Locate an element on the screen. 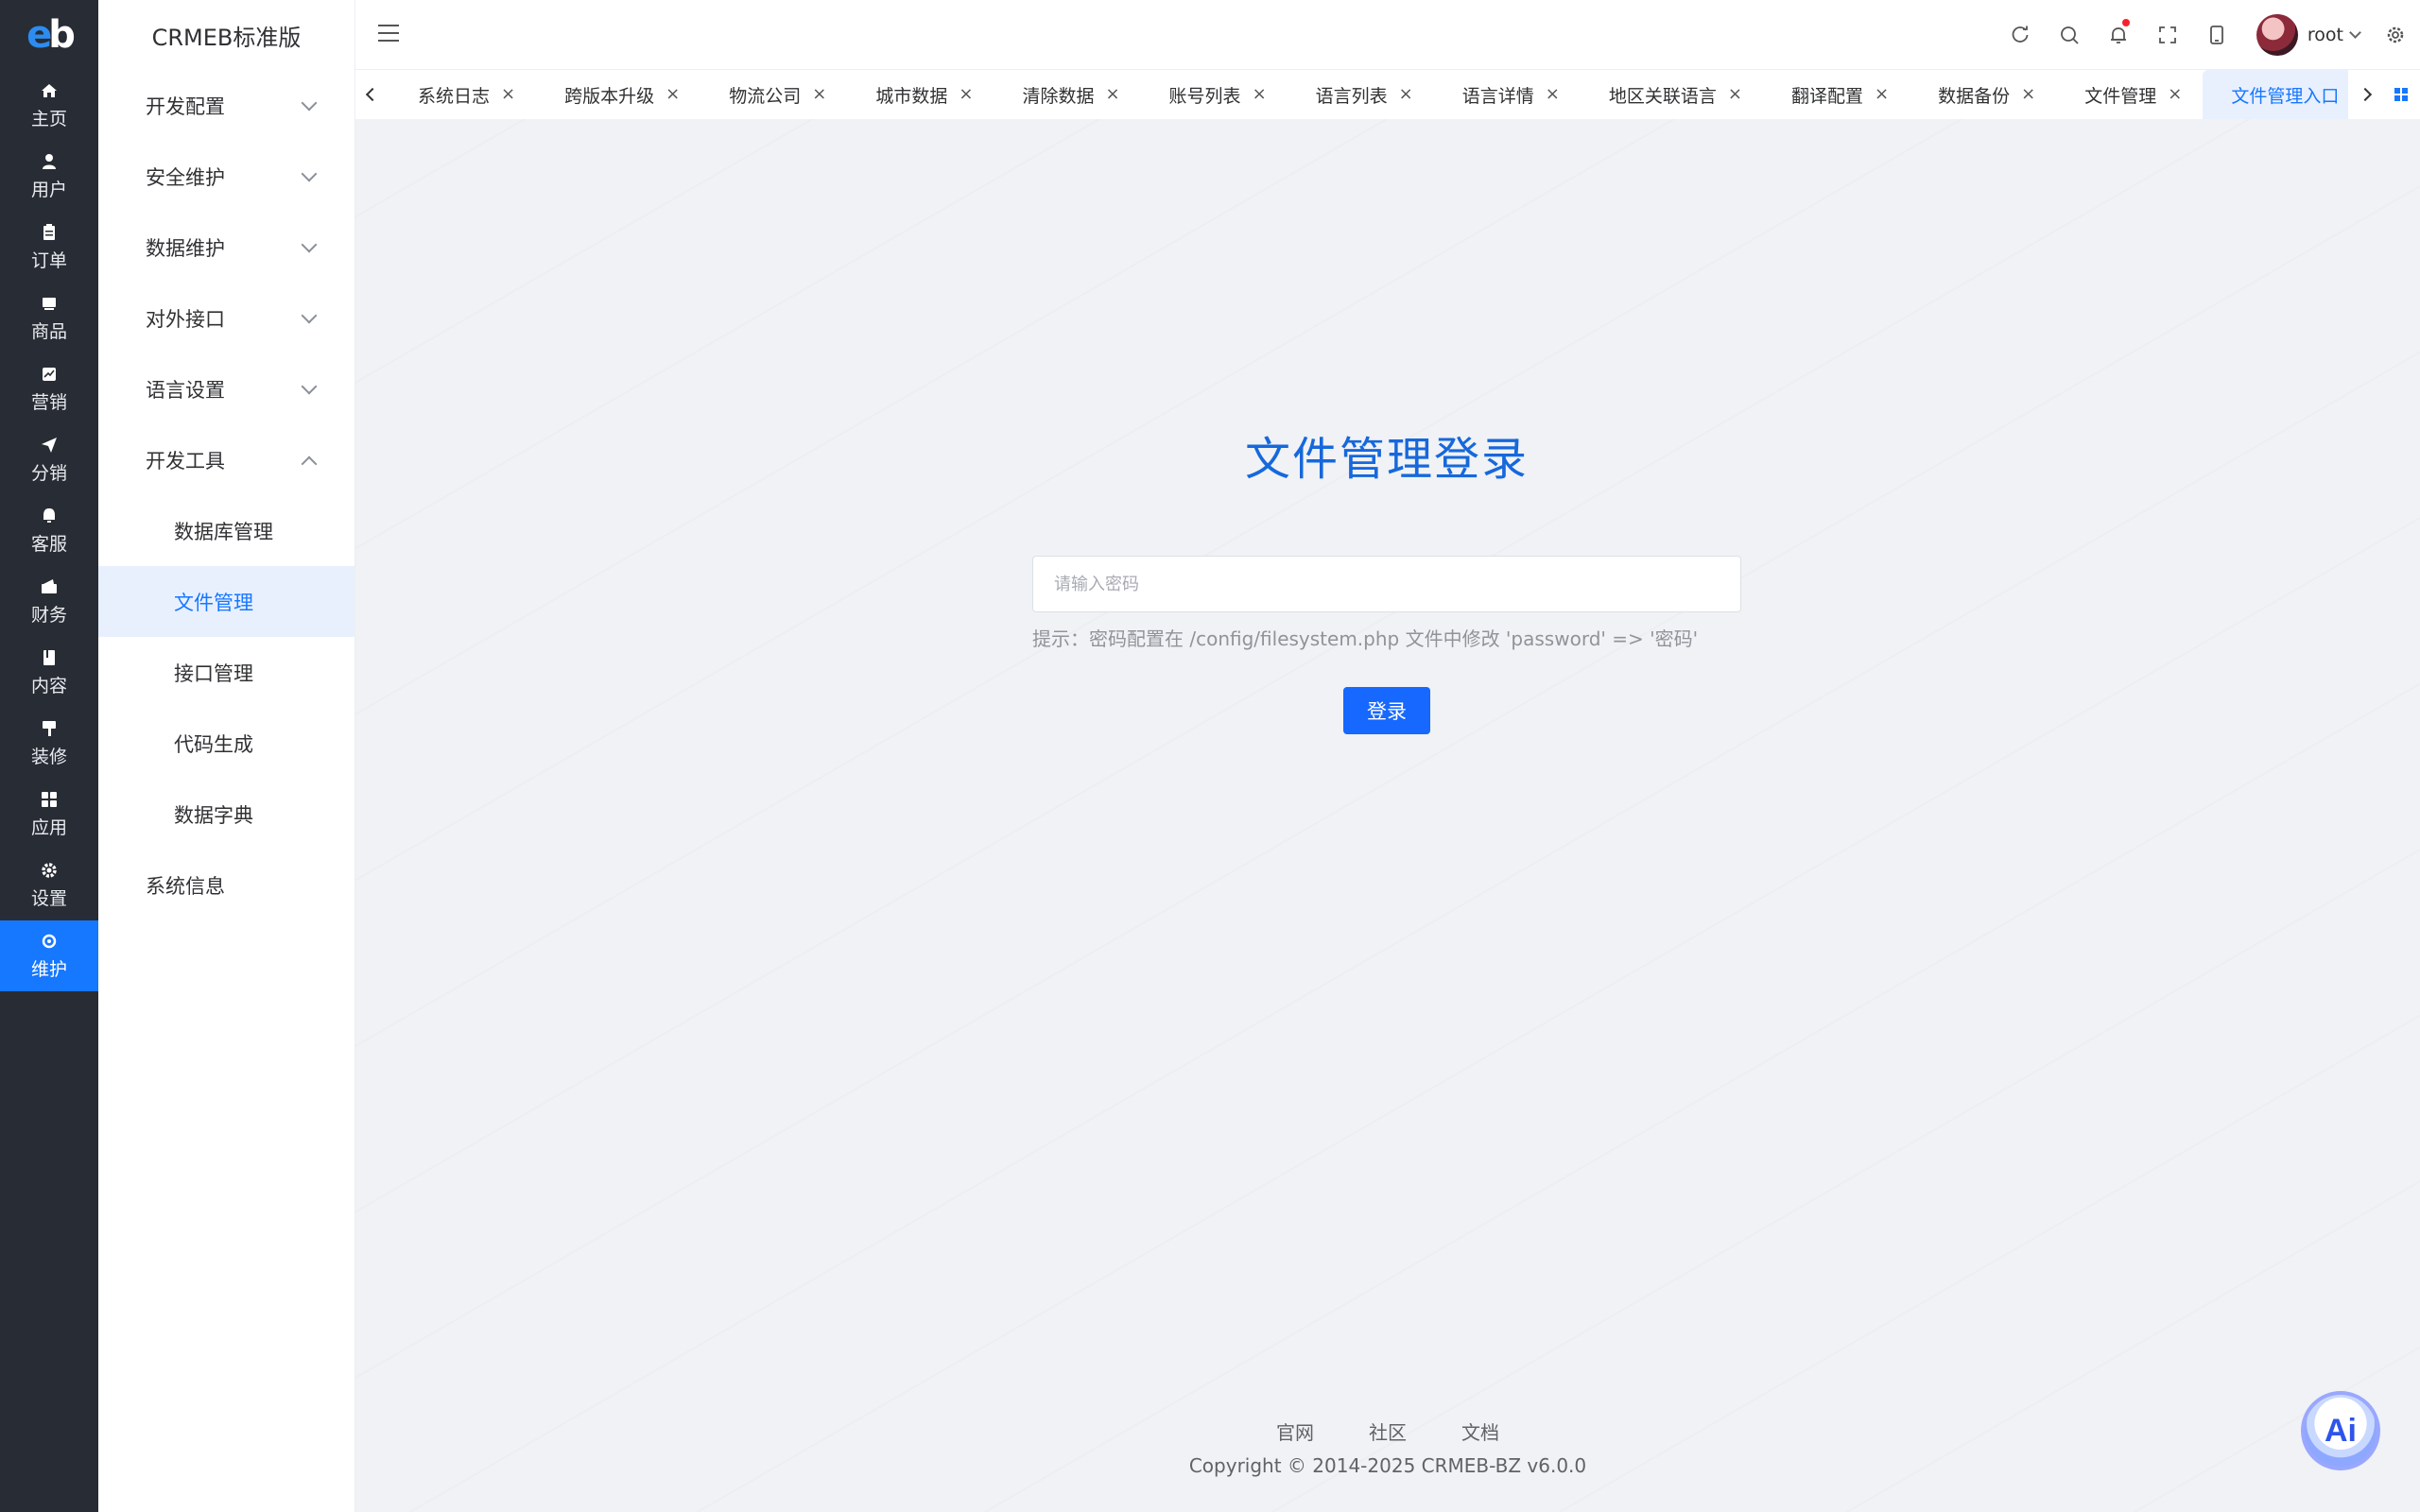 This screenshot has width=2420, height=1512. menu-label: 文件管理 is located at coordinates (213, 602).